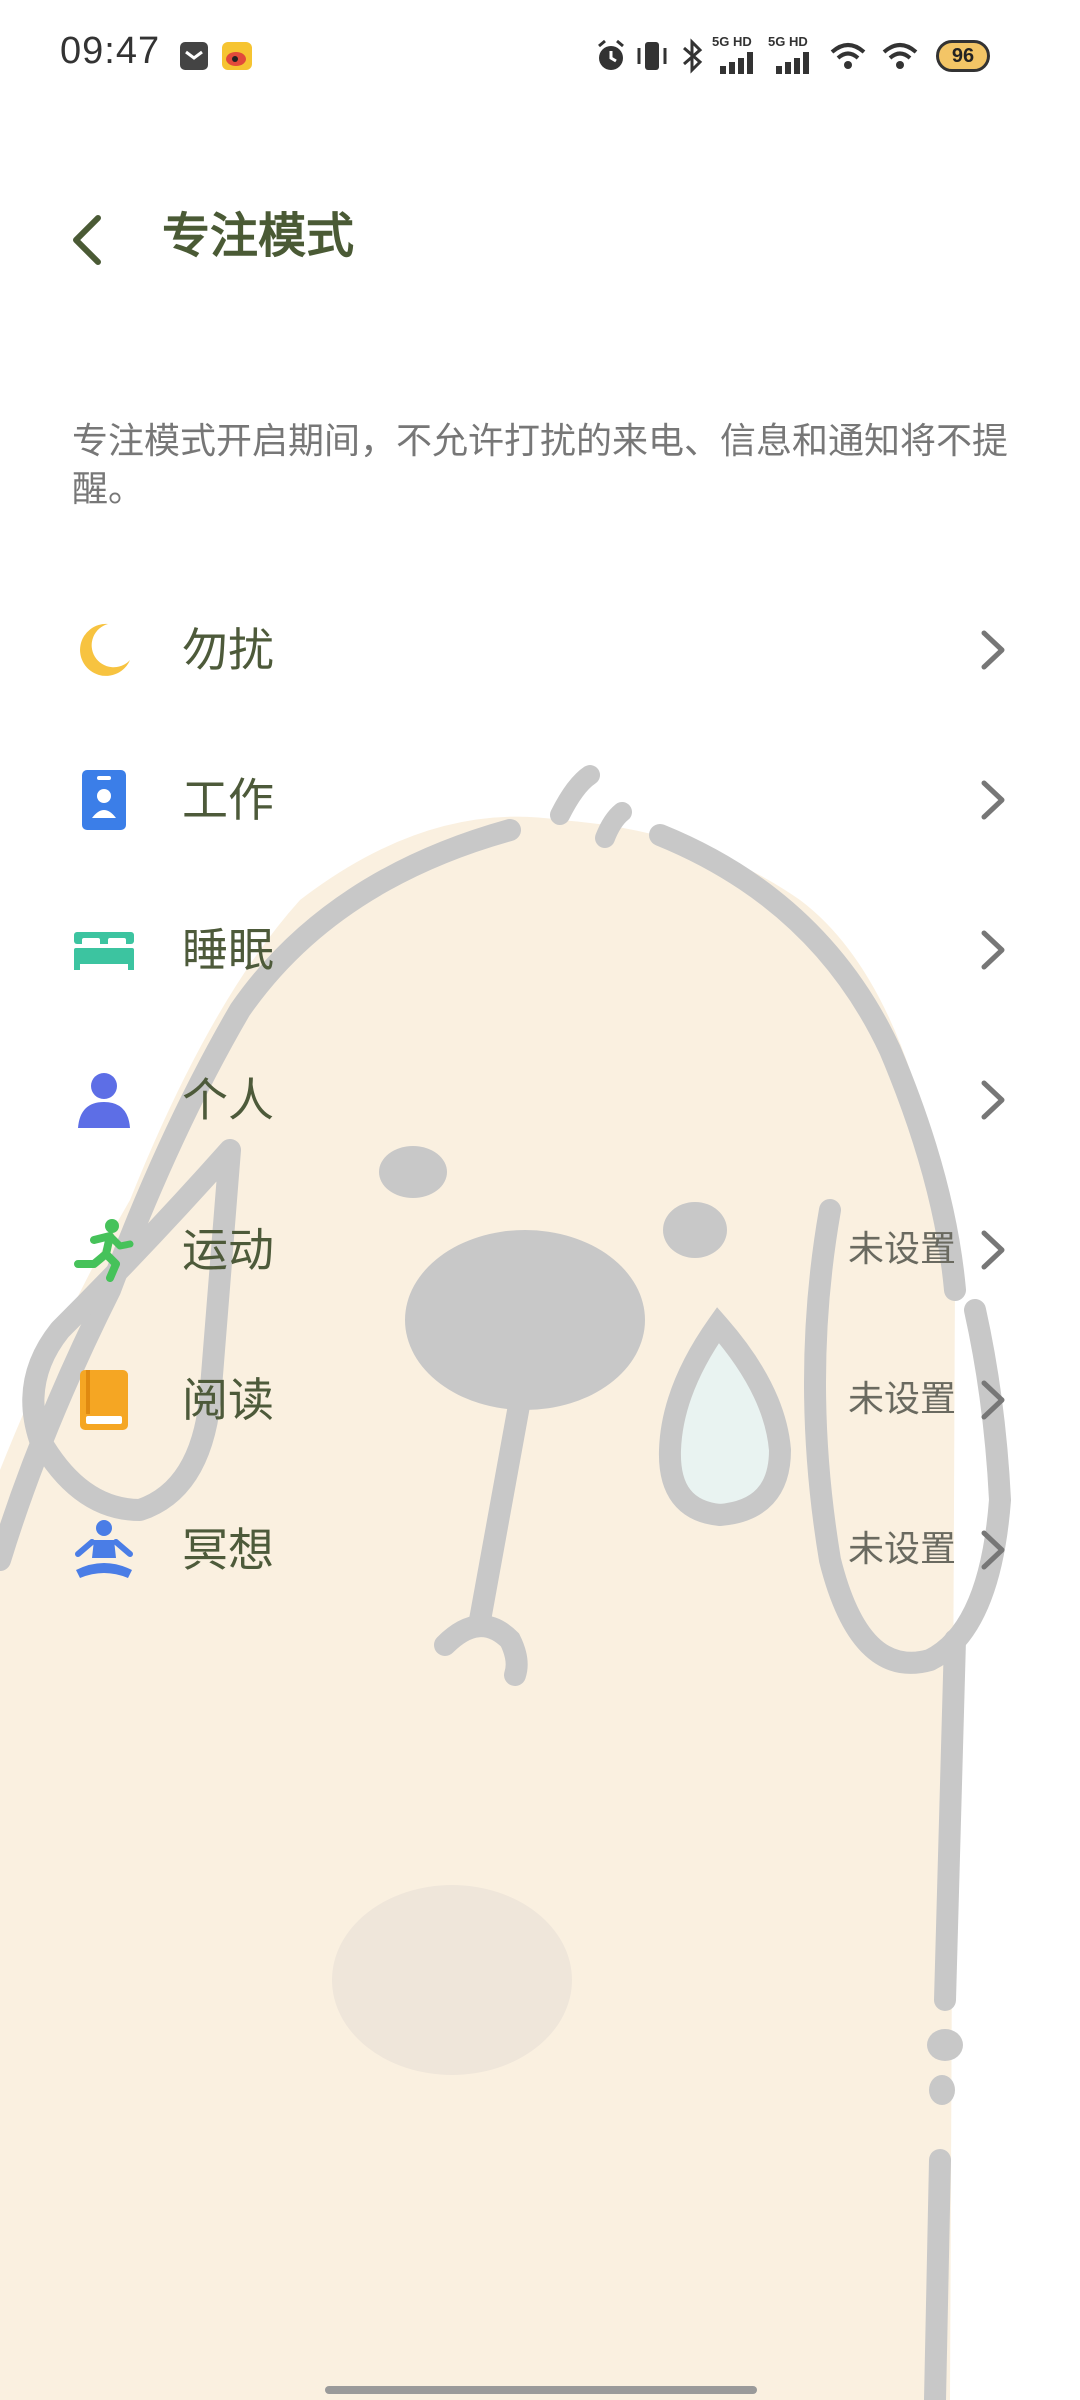 The width and height of the screenshot is (1080, 2400). What do you see at coordinates (540, 1550) in the screenshot?
I see `mode-item-meditation: 冥想 未设置` at bounding box center [540, 1550].